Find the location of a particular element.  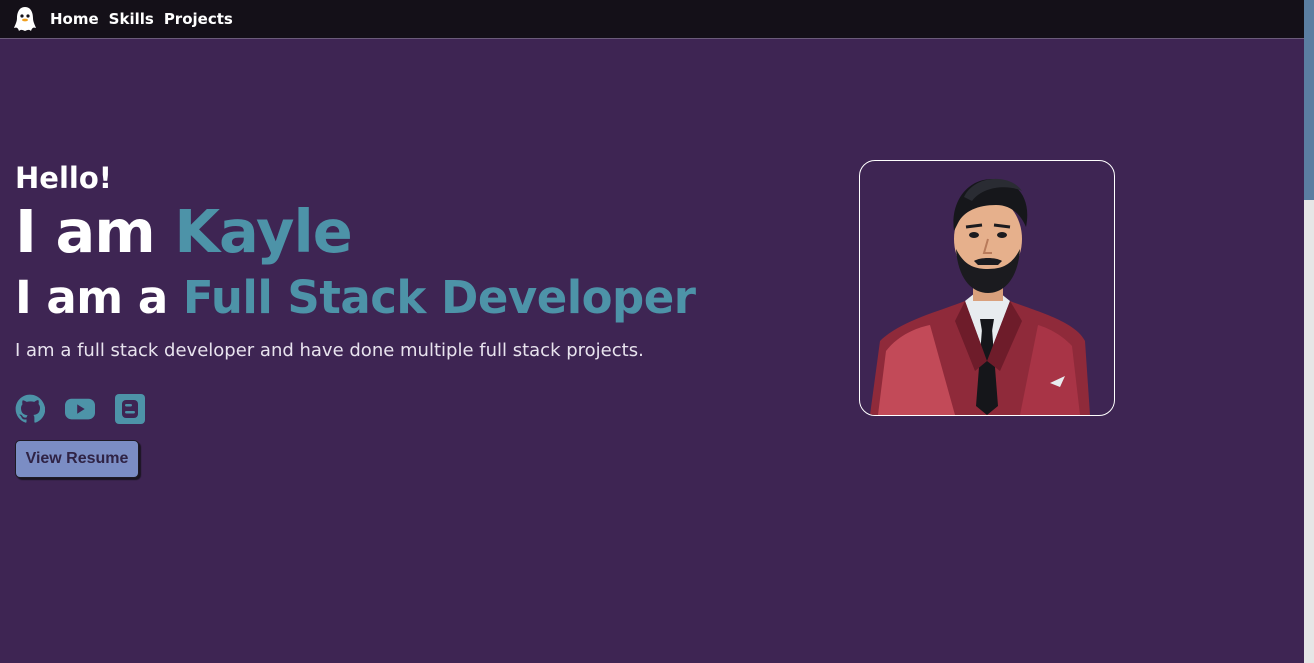

view-resume-button: View Resume is located at coordinates (77, 459).